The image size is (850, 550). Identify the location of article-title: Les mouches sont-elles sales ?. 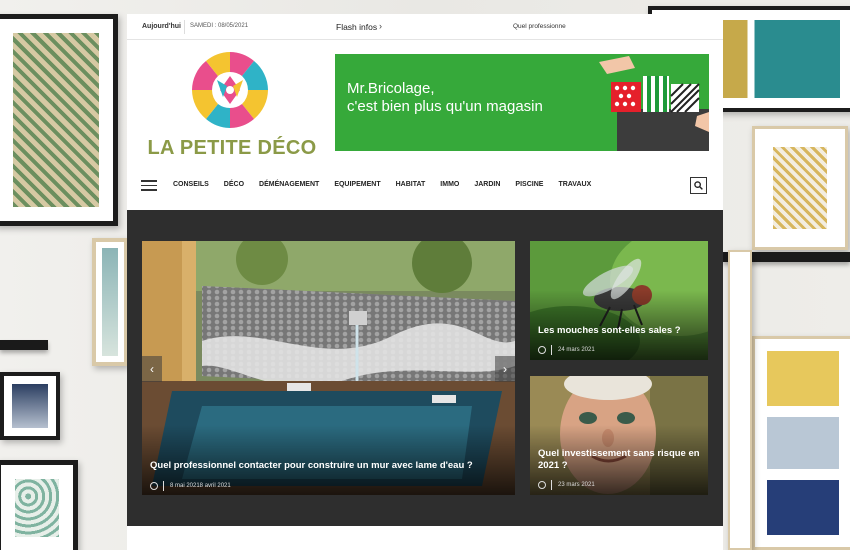
(621, 331).